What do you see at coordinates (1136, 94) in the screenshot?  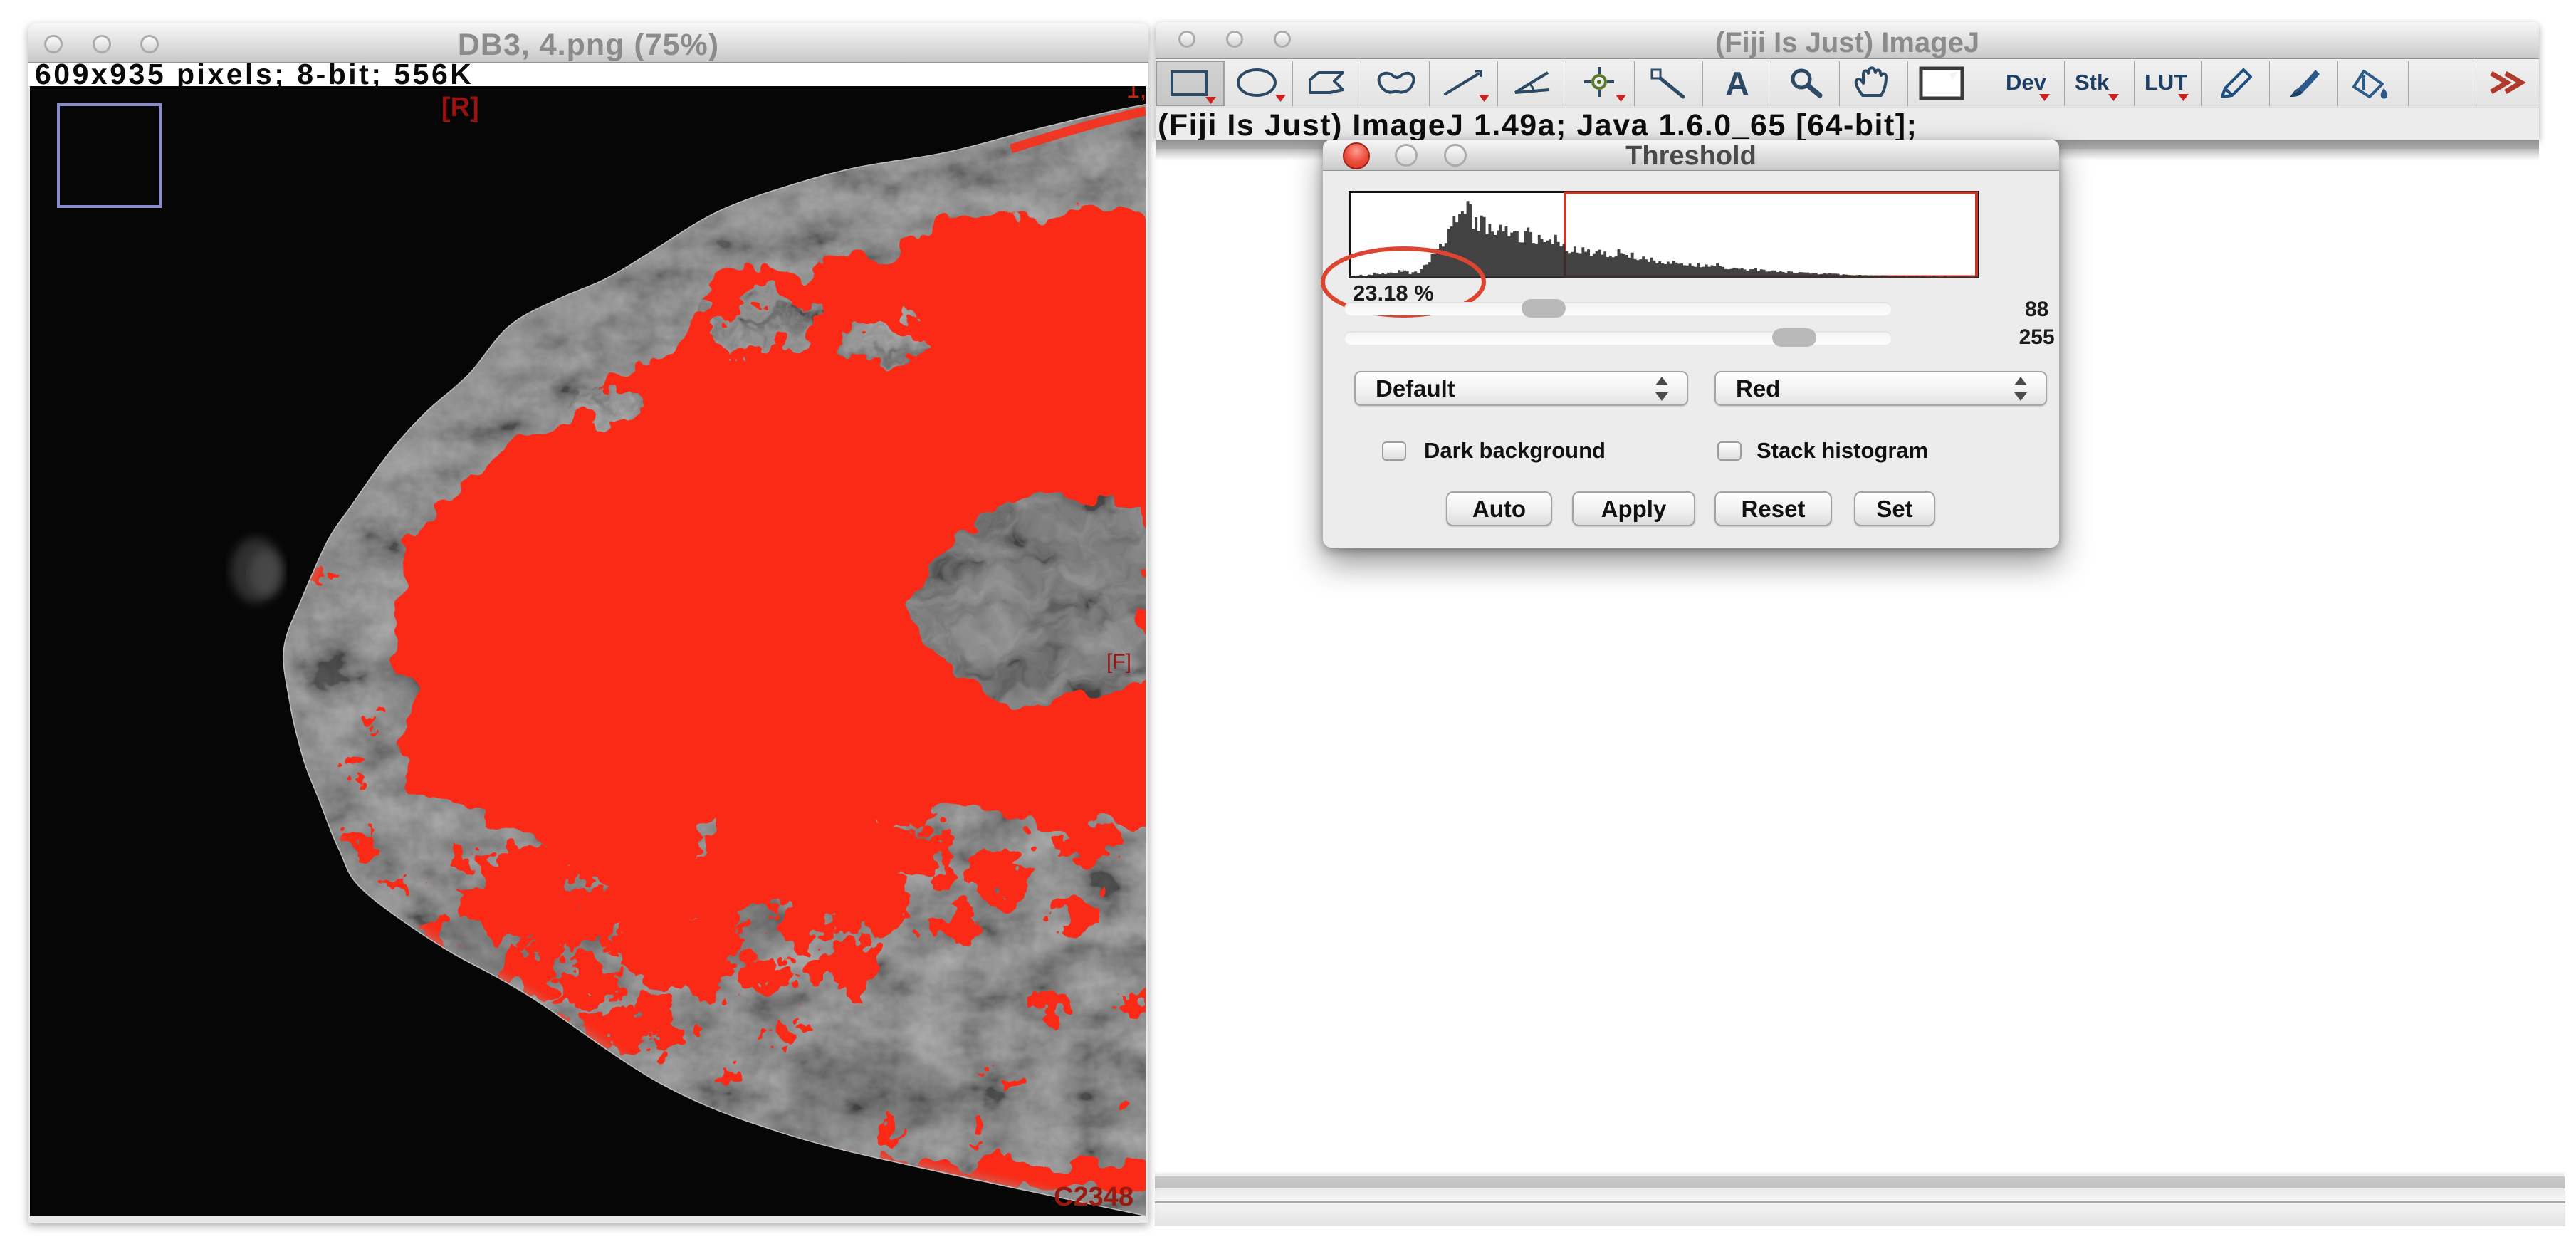 I see `svg-text: 1,` at bounding box center [1136, 94].